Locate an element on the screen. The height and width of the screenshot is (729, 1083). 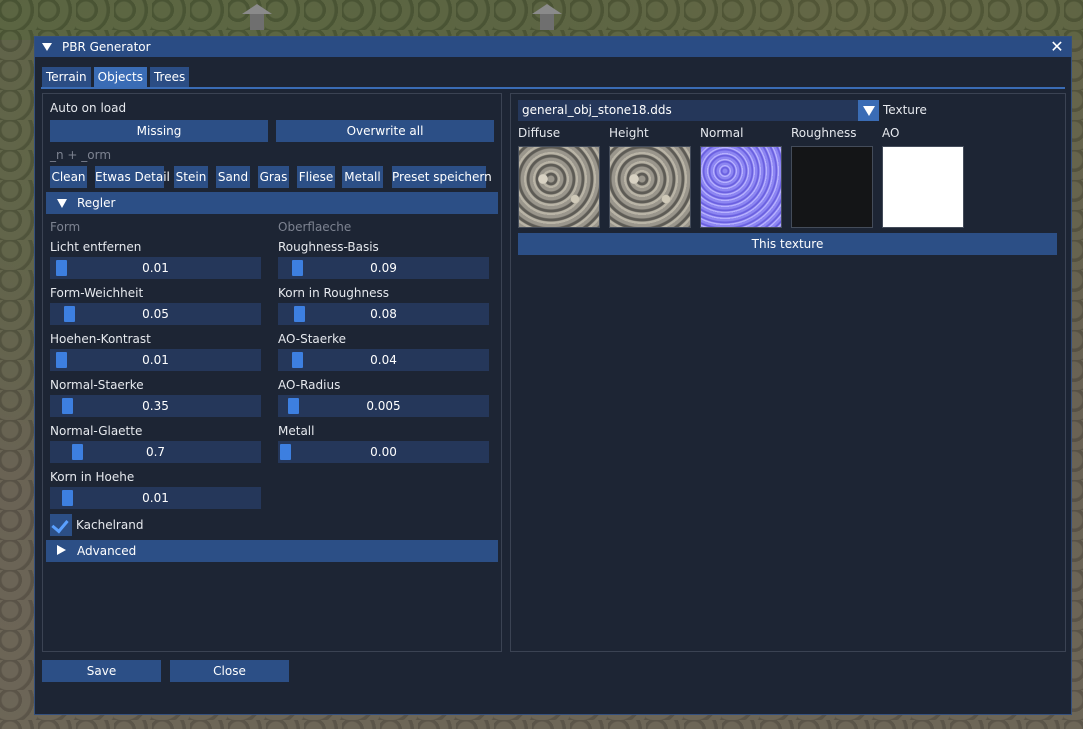
preset-stein-button: Stein is located at coordinates (191, 177).